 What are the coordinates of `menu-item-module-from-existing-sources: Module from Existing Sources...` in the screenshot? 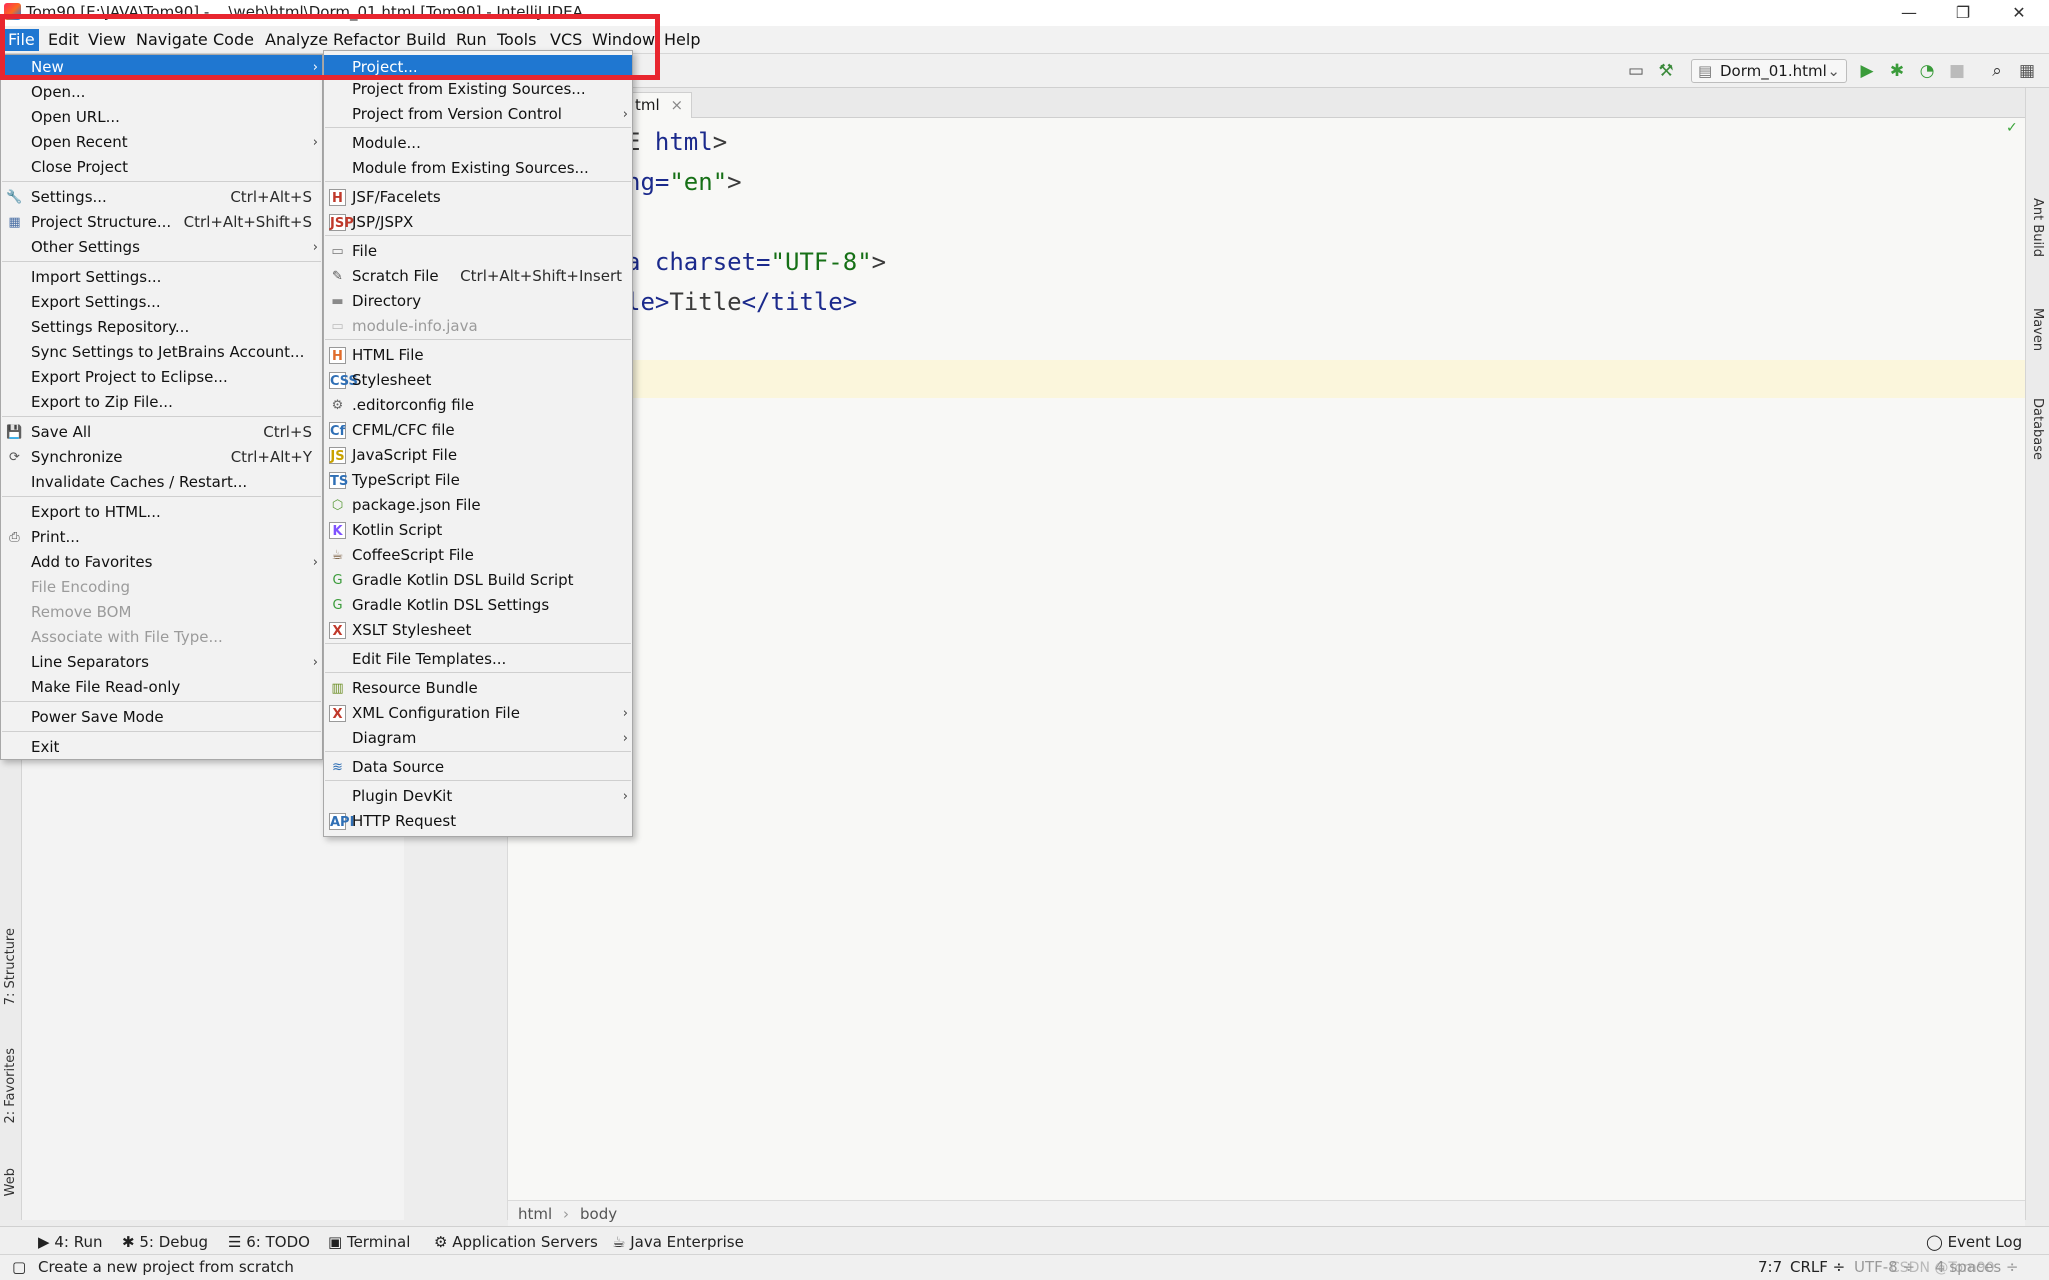 It's located at (478, 168).